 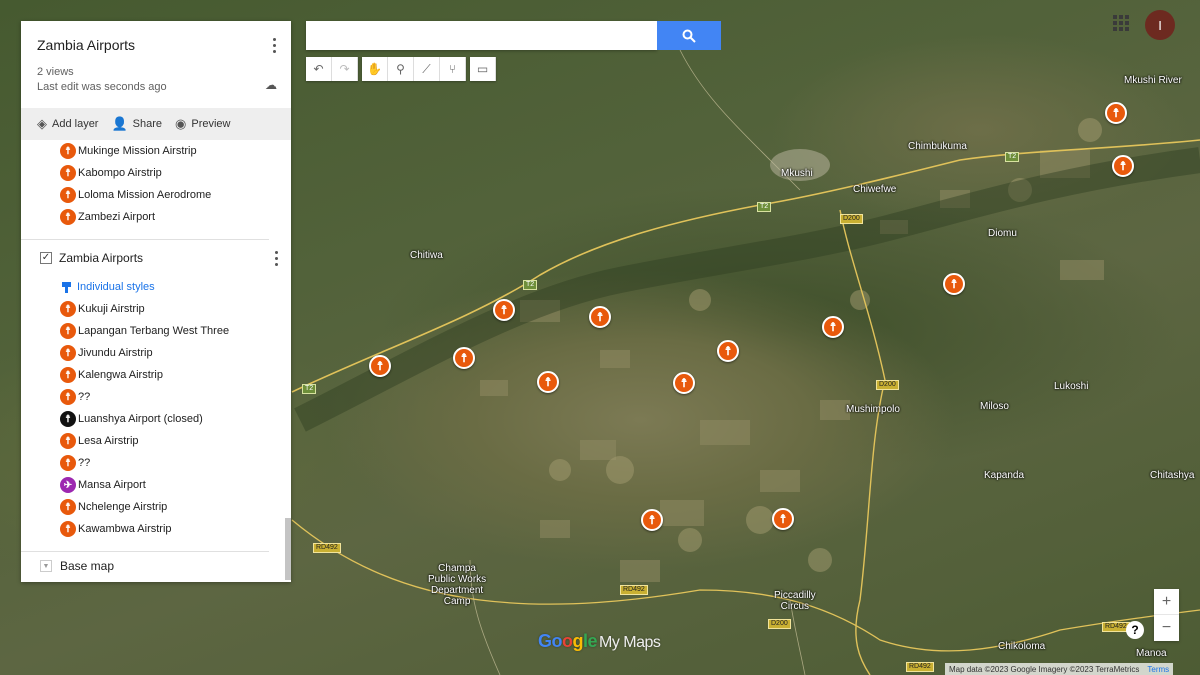 What do you see at coordinates (1135, 630) in the screenshot?
I see `help-icon: ?` at bounding box center [1135, 630].